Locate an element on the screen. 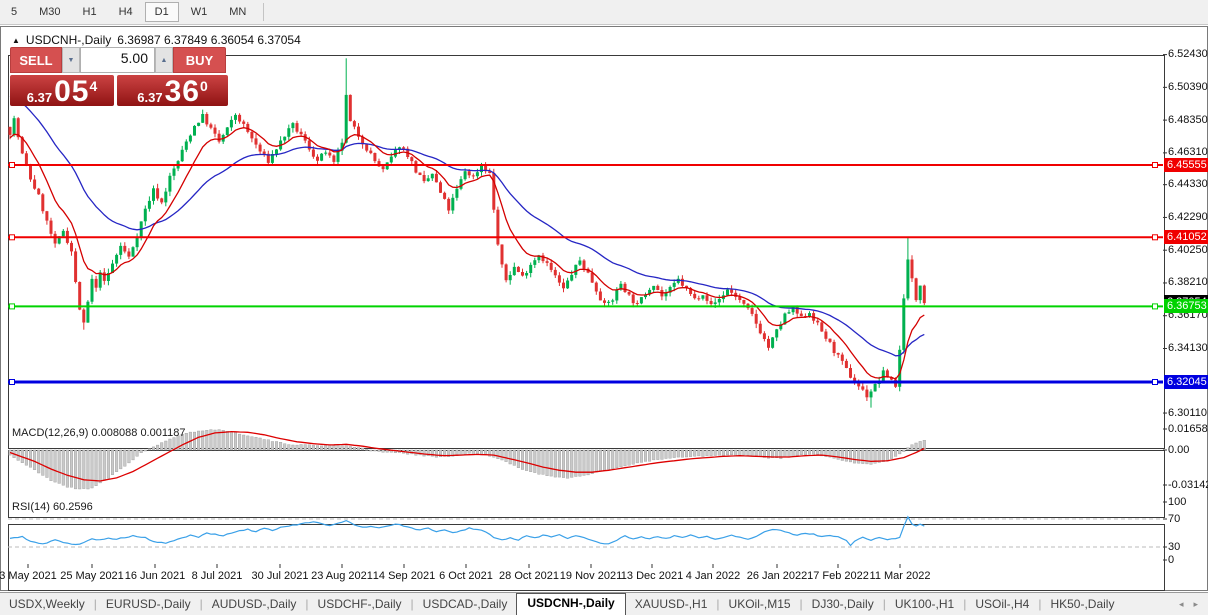 This screenshot has height=615, width=1208. rsi-indicator-label: RSI(14) 60.2596 is located at coordinates (52, 507).